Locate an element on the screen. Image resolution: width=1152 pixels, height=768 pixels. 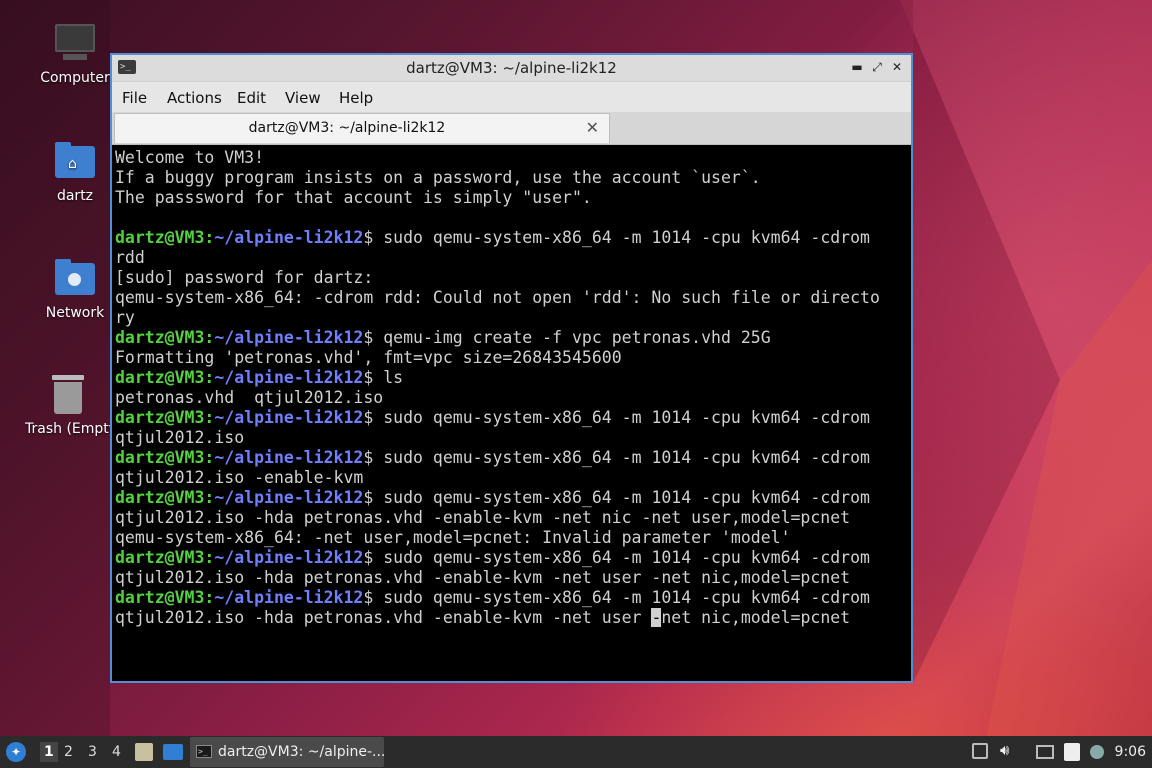
menubar: File Actions Edit View Help is located at coordinates (511, 97).